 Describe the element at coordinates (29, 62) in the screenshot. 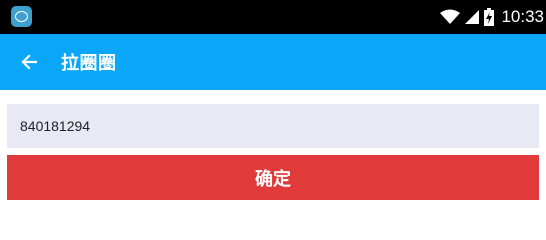

I see `back-arrow-icon` at that location.